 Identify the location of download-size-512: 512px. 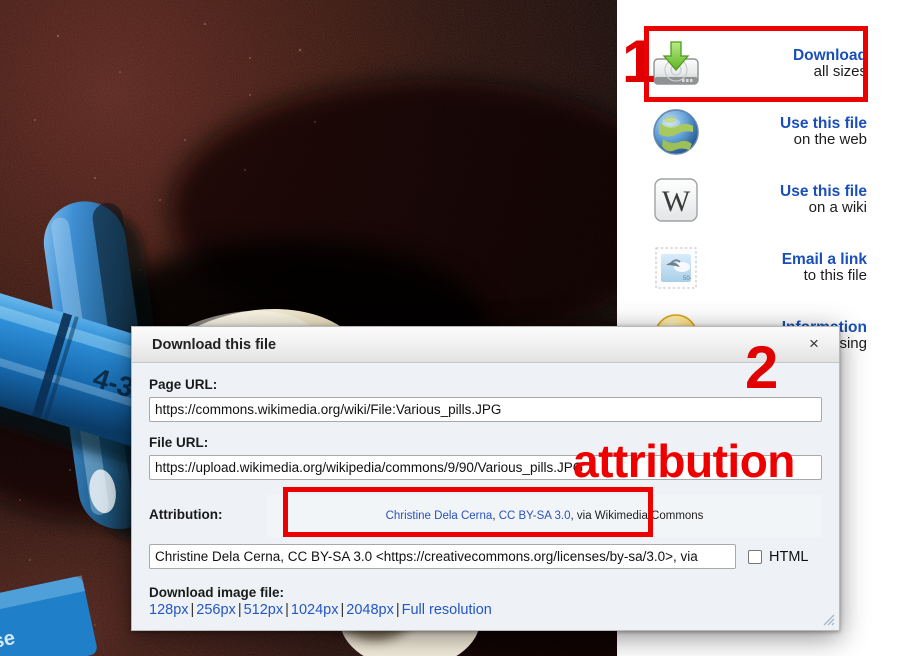
(264, 610).